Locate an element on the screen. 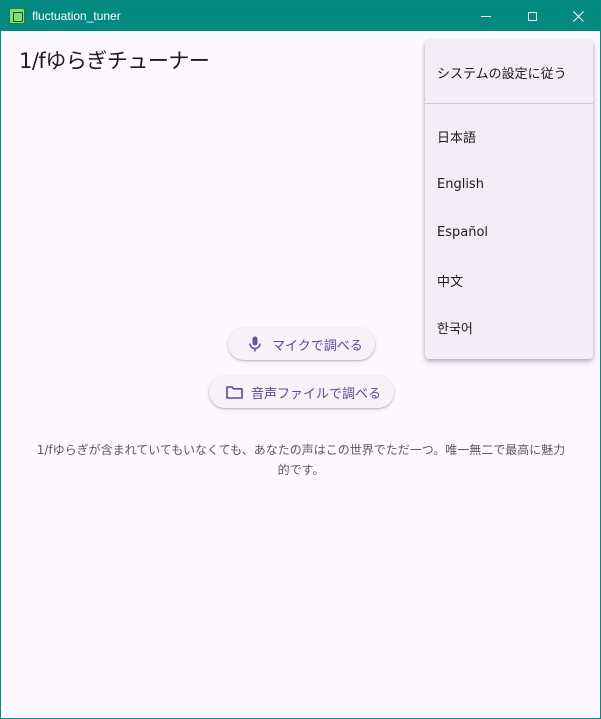  language-dropdown-menu: システムの設定に従う 日本語 English Español 中文 한국어 is located at coordinates (509, 199).